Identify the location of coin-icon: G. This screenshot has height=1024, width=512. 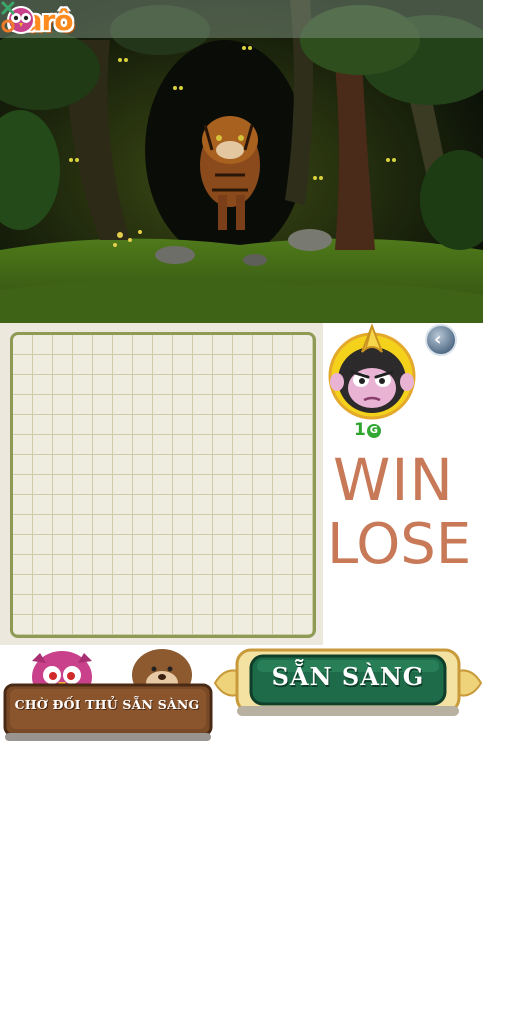
(373, 431).